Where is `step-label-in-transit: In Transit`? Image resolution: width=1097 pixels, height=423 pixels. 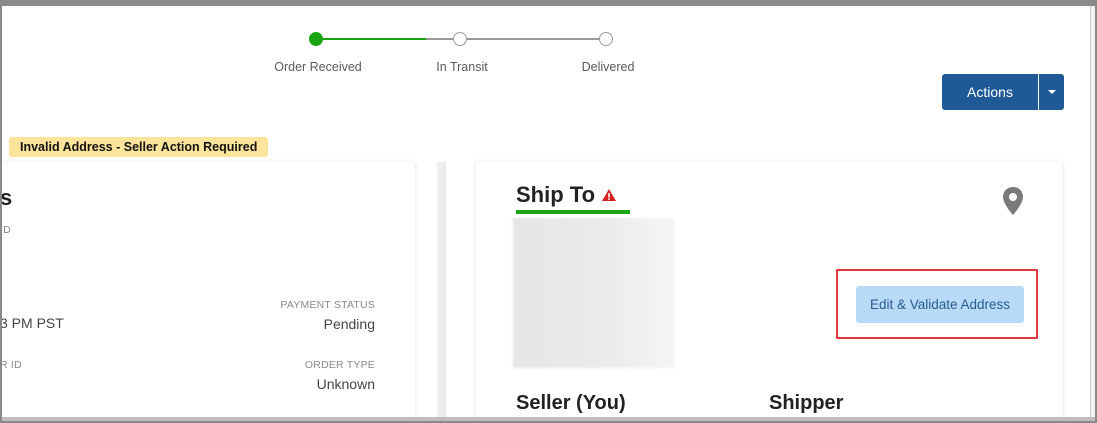
step-label-in-transit: In Transit is located at coordinates (462, 67).